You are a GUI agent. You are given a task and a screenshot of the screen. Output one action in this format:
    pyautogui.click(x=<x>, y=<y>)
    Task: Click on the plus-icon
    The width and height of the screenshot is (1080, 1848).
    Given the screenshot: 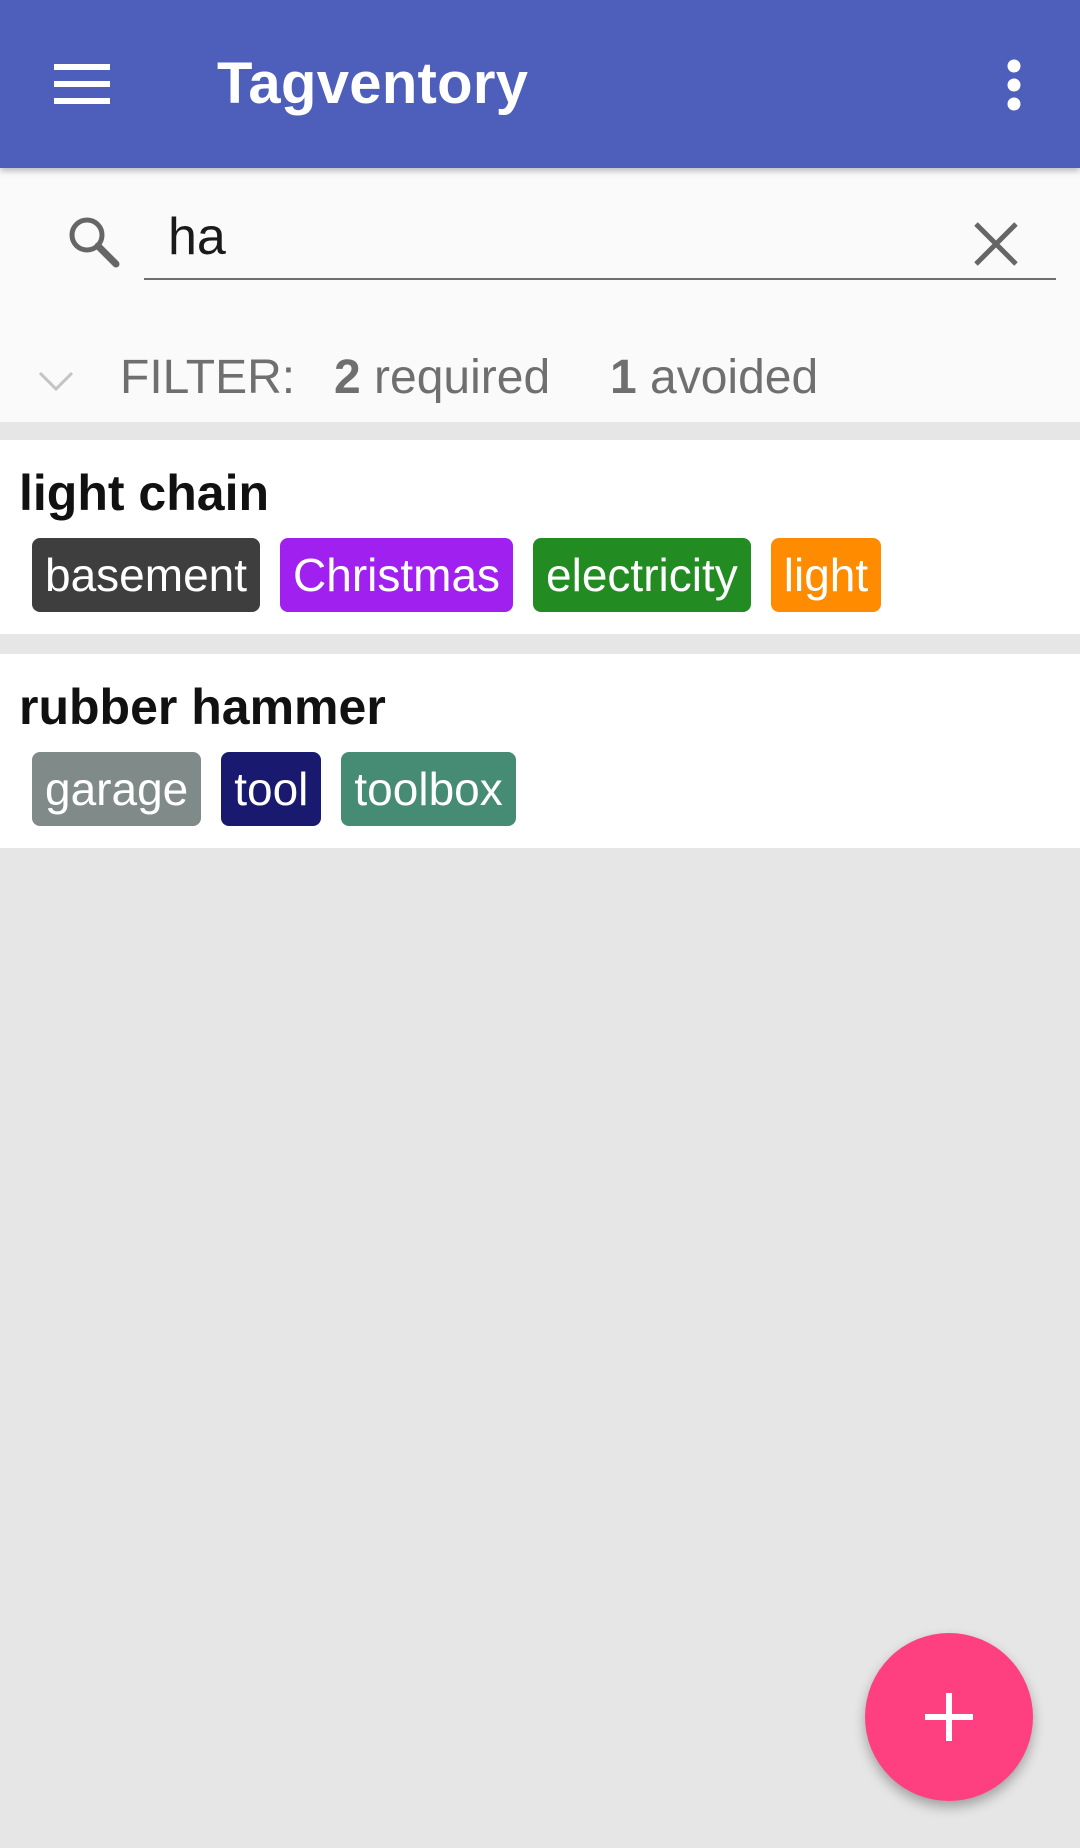 What is the action you would take?
    pyautogui.click(x=949, y=1717)
    